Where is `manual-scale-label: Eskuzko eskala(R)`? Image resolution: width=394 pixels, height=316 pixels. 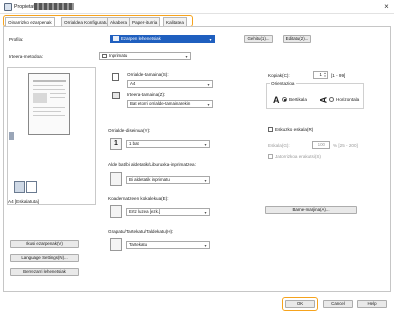 manual-scale-label: Eskuzko eskala(R) is located at coordinates (294, 129).